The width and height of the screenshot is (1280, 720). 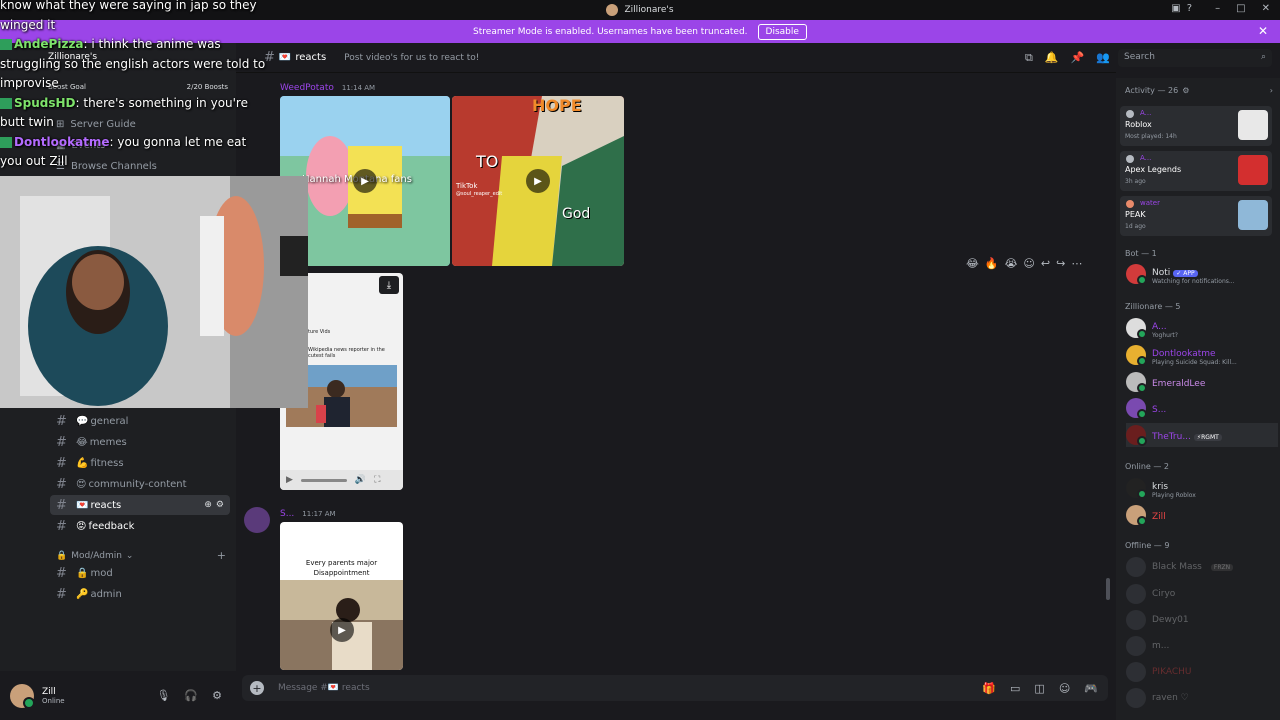 What do you see at coordinates (61, 505) in the screenshot?
I see `hash-icon: #` at bounding box center [61, 505].